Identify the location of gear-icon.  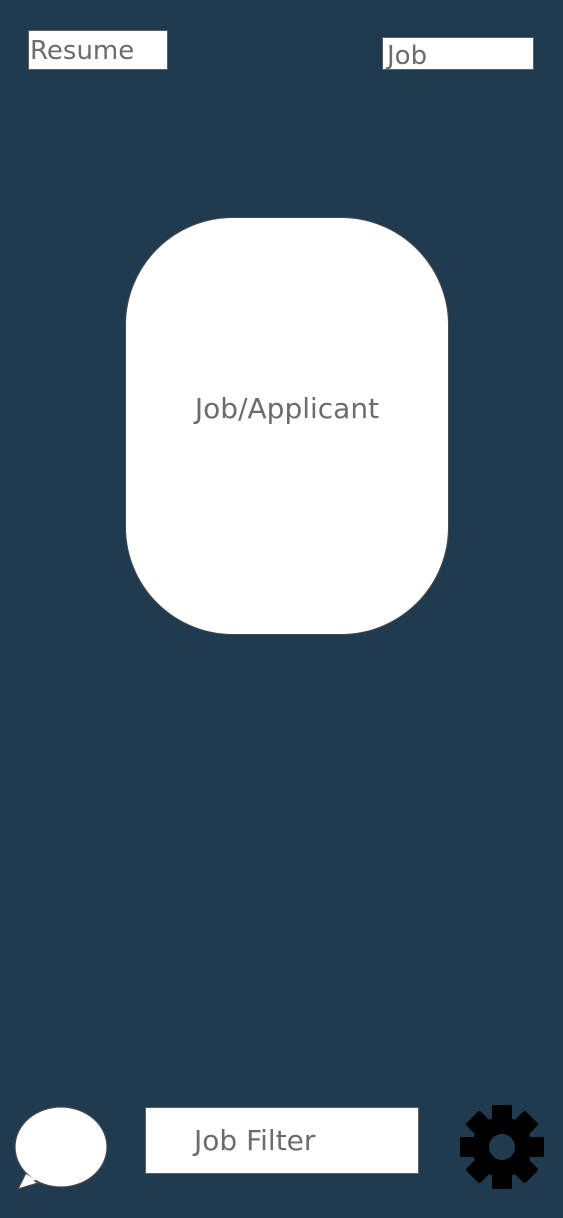
(502, 1147).